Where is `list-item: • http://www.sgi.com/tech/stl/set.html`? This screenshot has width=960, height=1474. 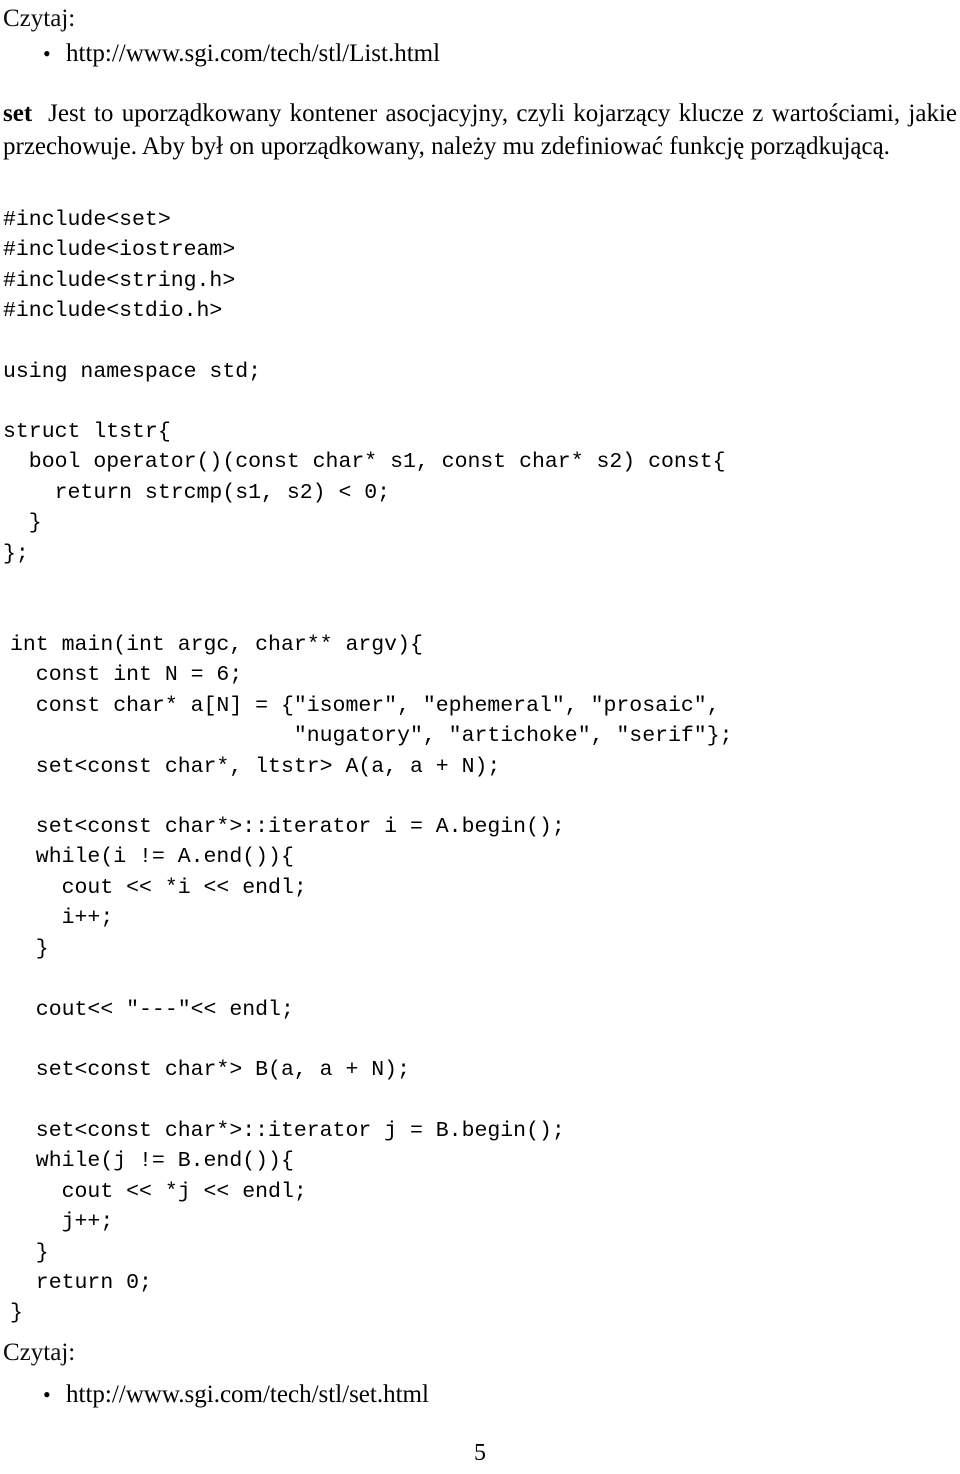
list-item: • http://www.sgi.com/tech/stl/set.html is located at coordinates (234, 1394).